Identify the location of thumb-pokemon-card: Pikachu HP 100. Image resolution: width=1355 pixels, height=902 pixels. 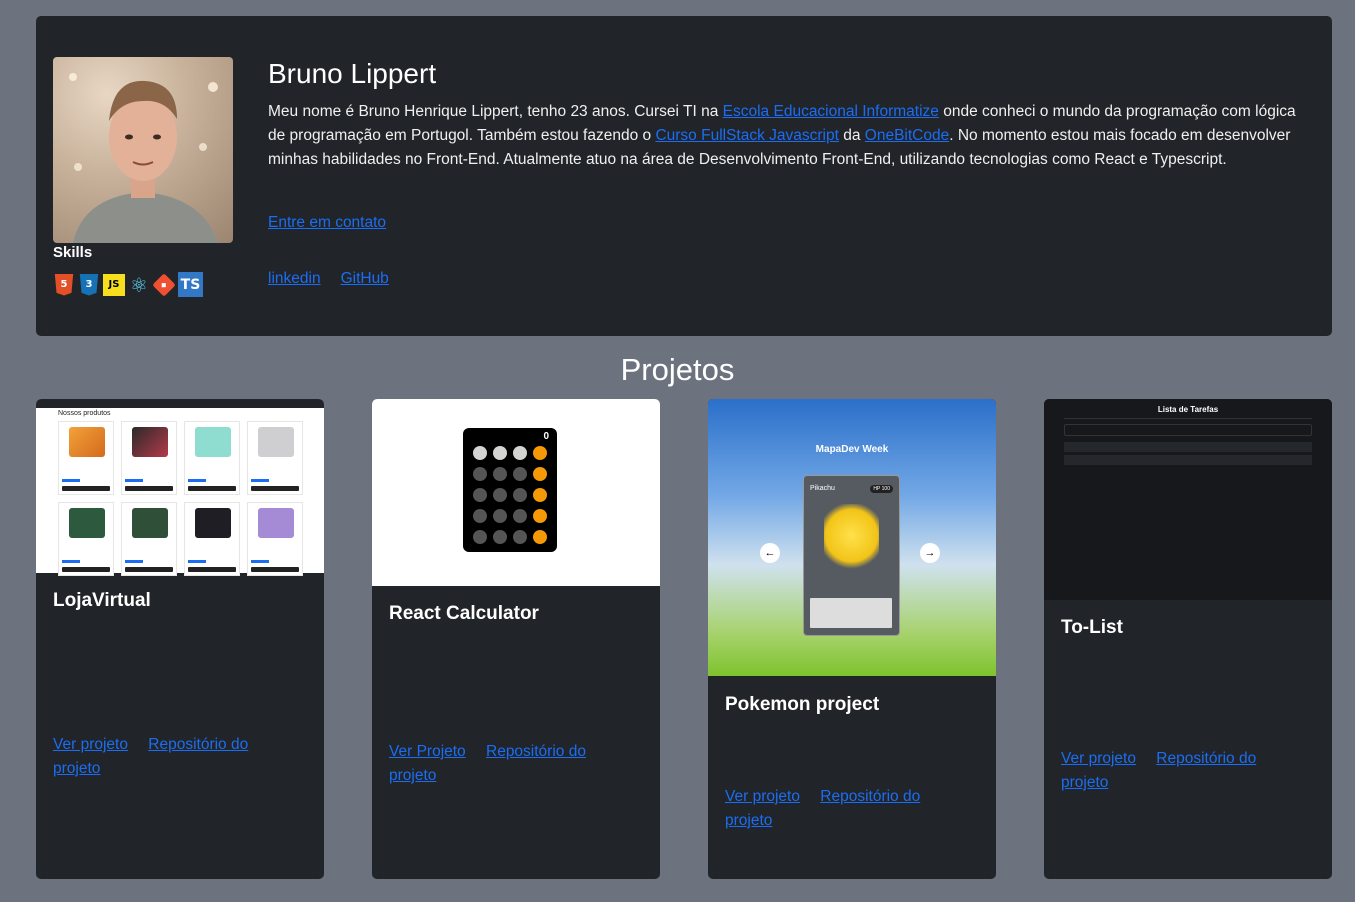
(851, 555).